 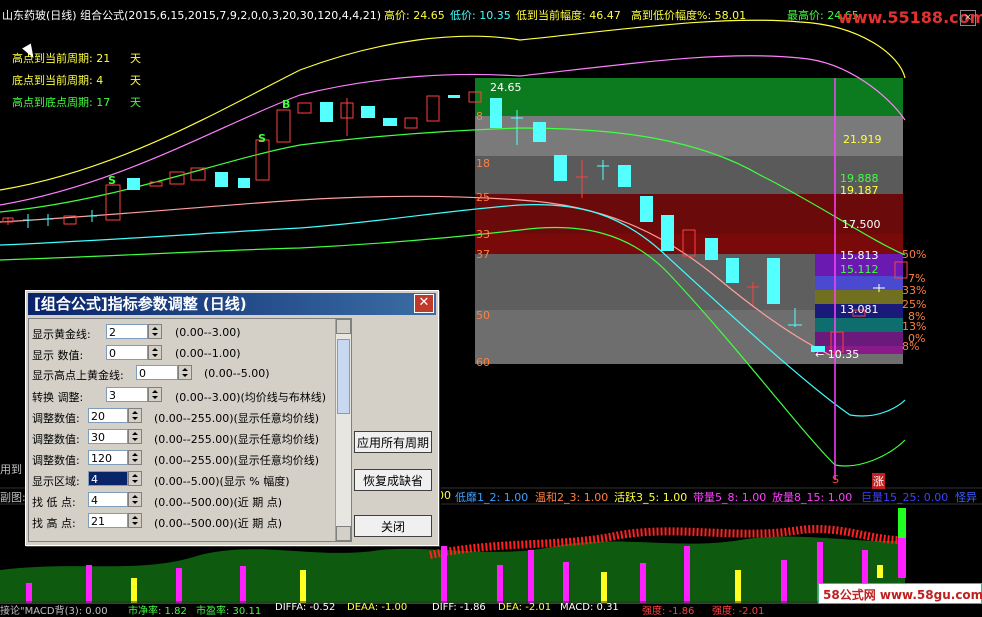 I want to click on fib-18: 18, so click(x=483, y=163).